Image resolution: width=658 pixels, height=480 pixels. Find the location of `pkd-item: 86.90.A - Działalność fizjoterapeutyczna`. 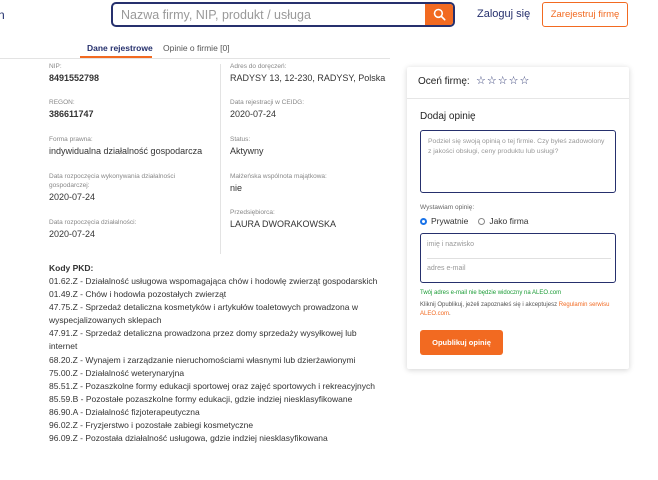

pkd-item: 86.90.A - Działalność fizjoterapeutyczna is located at coordinates (124, 411).